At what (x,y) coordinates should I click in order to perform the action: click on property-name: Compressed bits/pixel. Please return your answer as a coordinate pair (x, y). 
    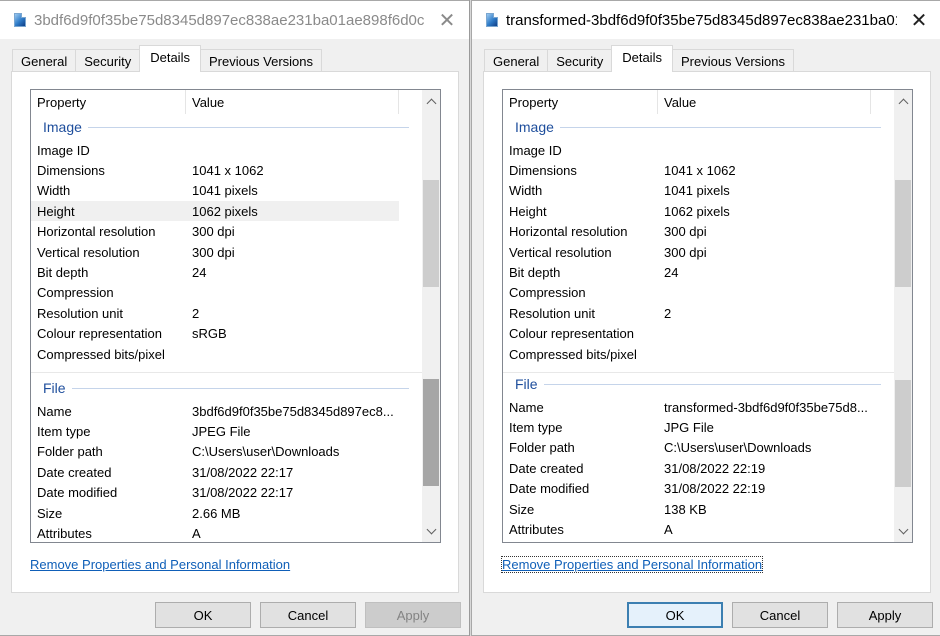
    Looking at the image, I should click on (573, 354).